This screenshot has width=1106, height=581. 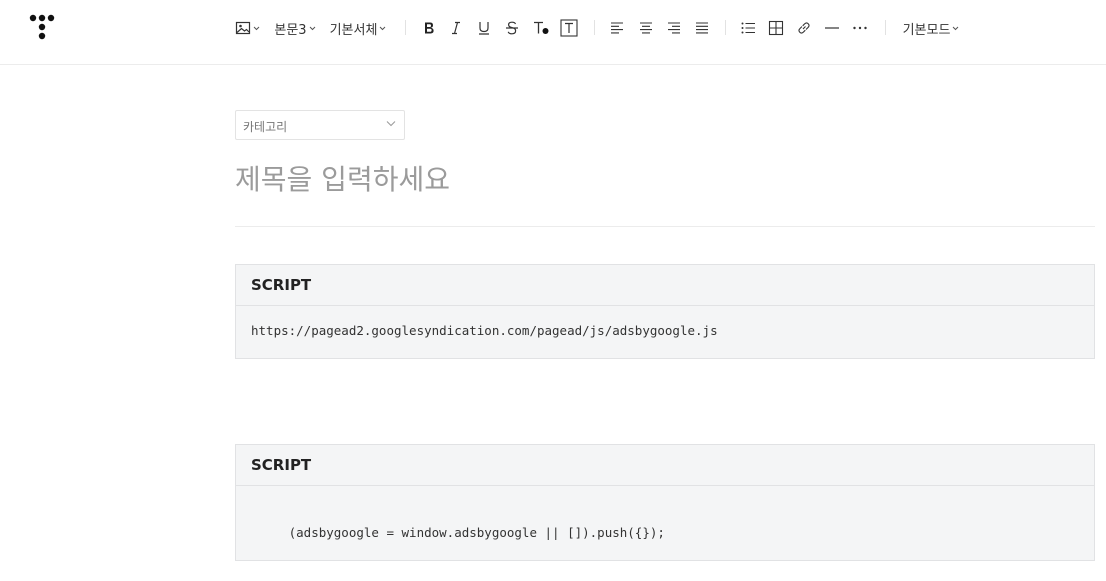 What do you see at coordinates (665, 179) in the screenshot?
I see `title-input` at bounding box center [665, 179].